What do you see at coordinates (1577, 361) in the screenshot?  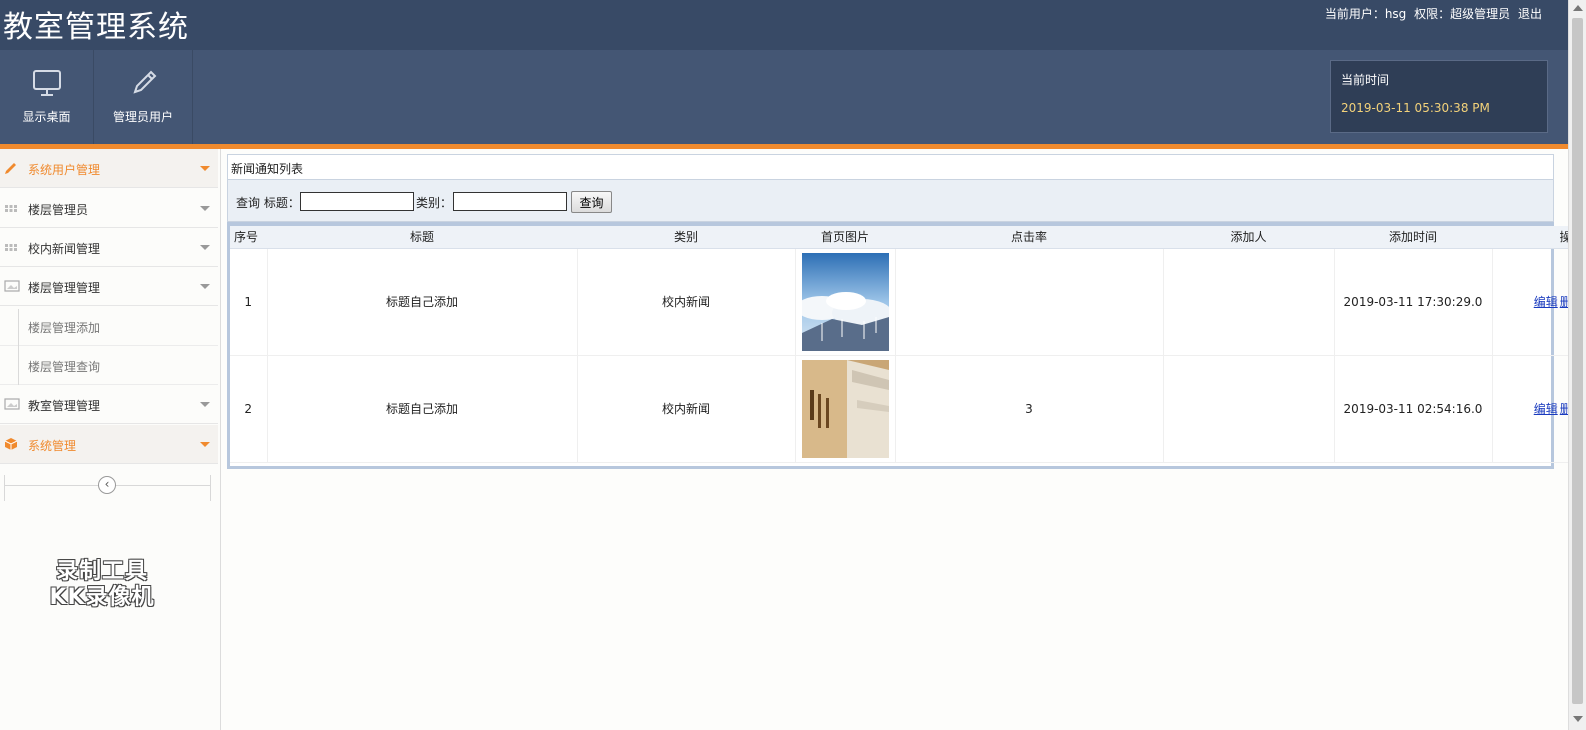 I see `scrollbar-thumb` at bounding box center [1577, 361].